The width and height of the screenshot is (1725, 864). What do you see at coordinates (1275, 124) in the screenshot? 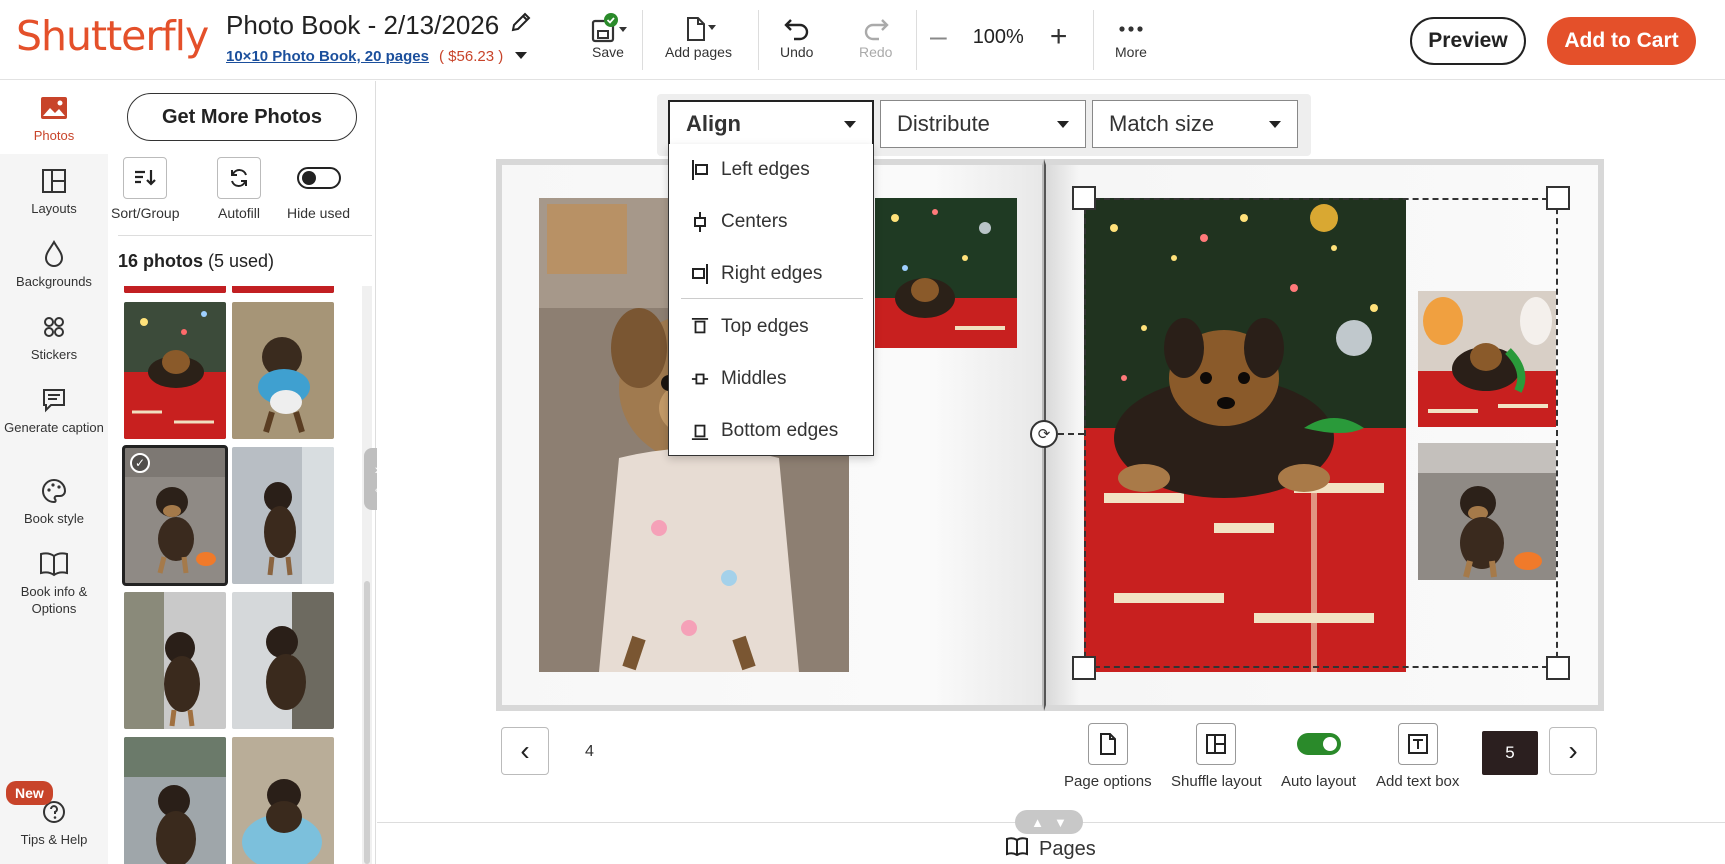
I see `match-size-caret-icon` at bounding box center [1275, 124].